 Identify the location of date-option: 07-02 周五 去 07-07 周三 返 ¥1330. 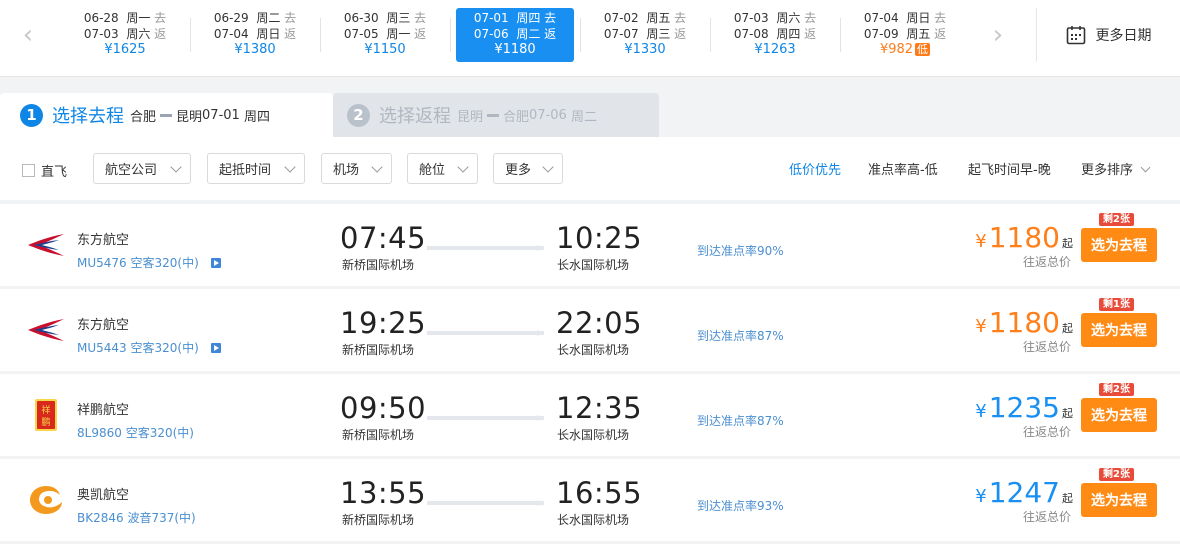
(645, 35).